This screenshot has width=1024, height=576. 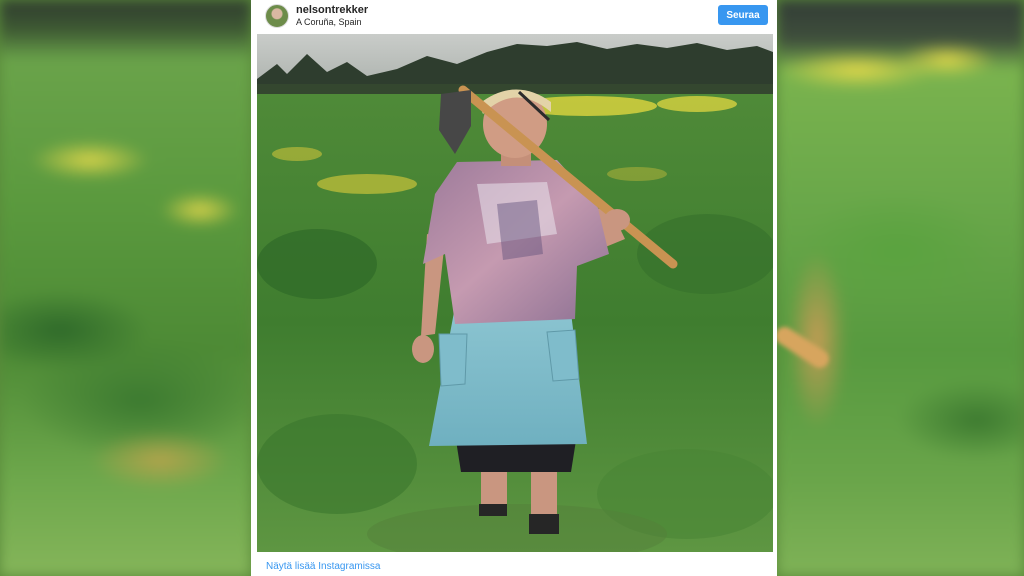 What do you see at coordinates (743, 15) in the screenshot?
I see `follow-button: Seuraa` at bounding box center [743, 15].